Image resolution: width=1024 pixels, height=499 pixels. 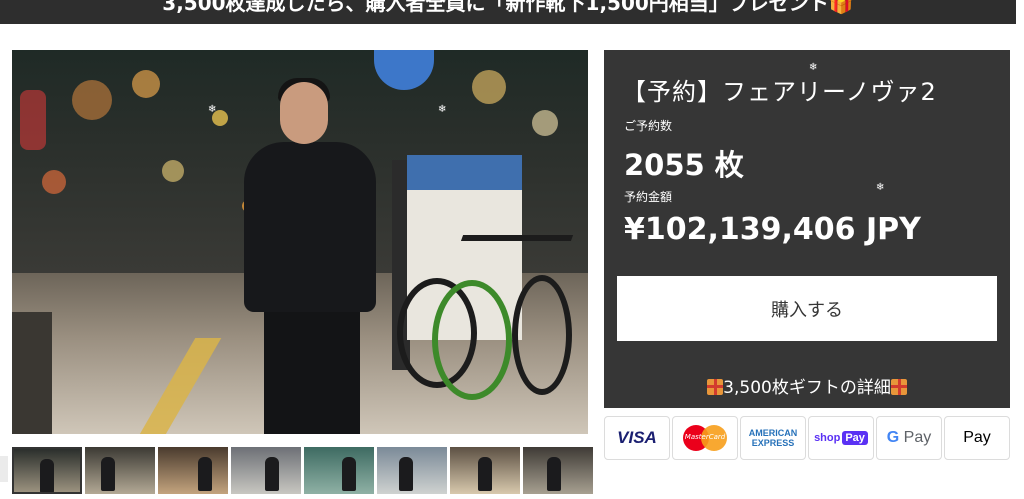 I want to click on reservations-count: 2055 枚, so click(x=684, y=165).